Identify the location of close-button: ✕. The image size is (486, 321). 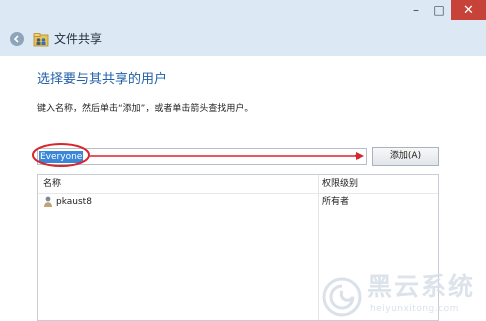
(468, 10).